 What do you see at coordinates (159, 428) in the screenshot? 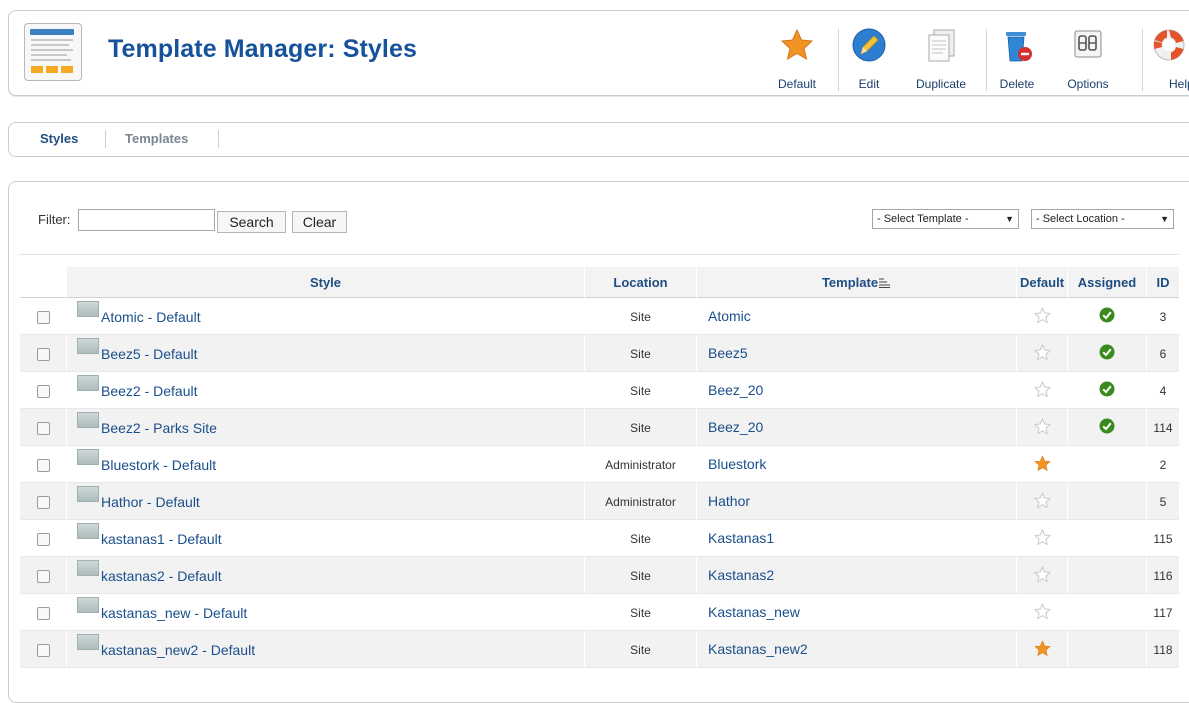
I see `style-link: Beez2 - Parks Site` at bounding box center [159, 428].